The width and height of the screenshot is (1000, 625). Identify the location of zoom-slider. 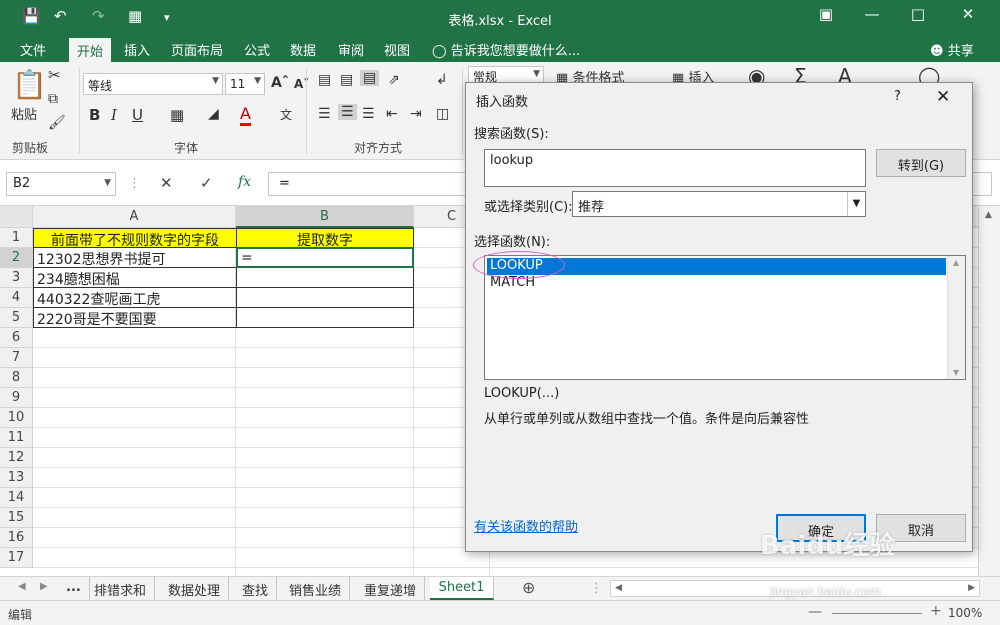
(877, 613).